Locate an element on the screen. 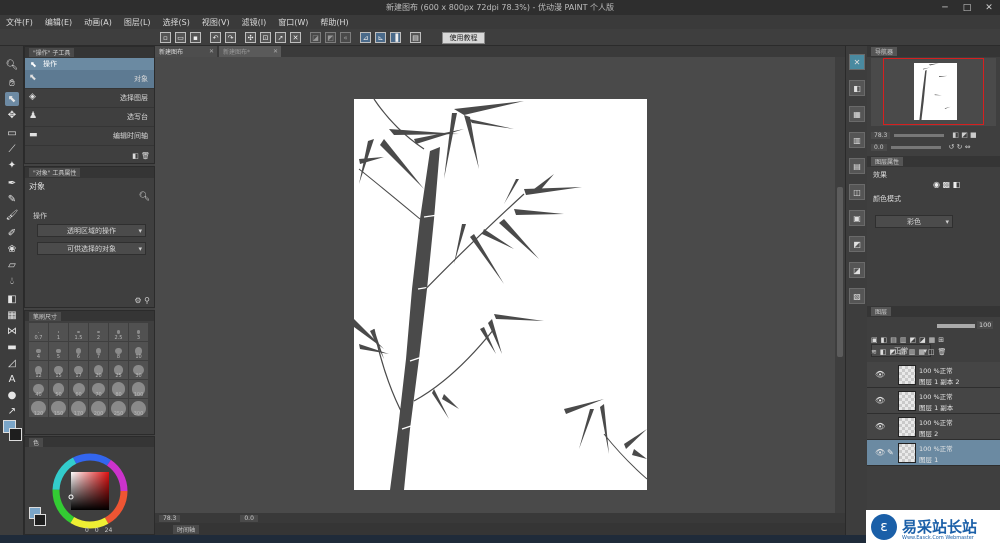  lasso-tool-icon: ⟋ is located at coordinates (12, 149).